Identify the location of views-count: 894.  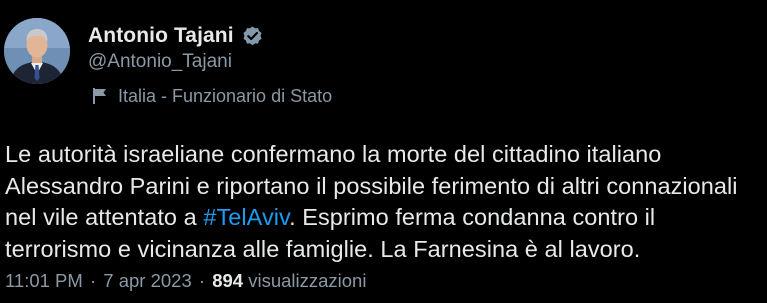
(228, 280).